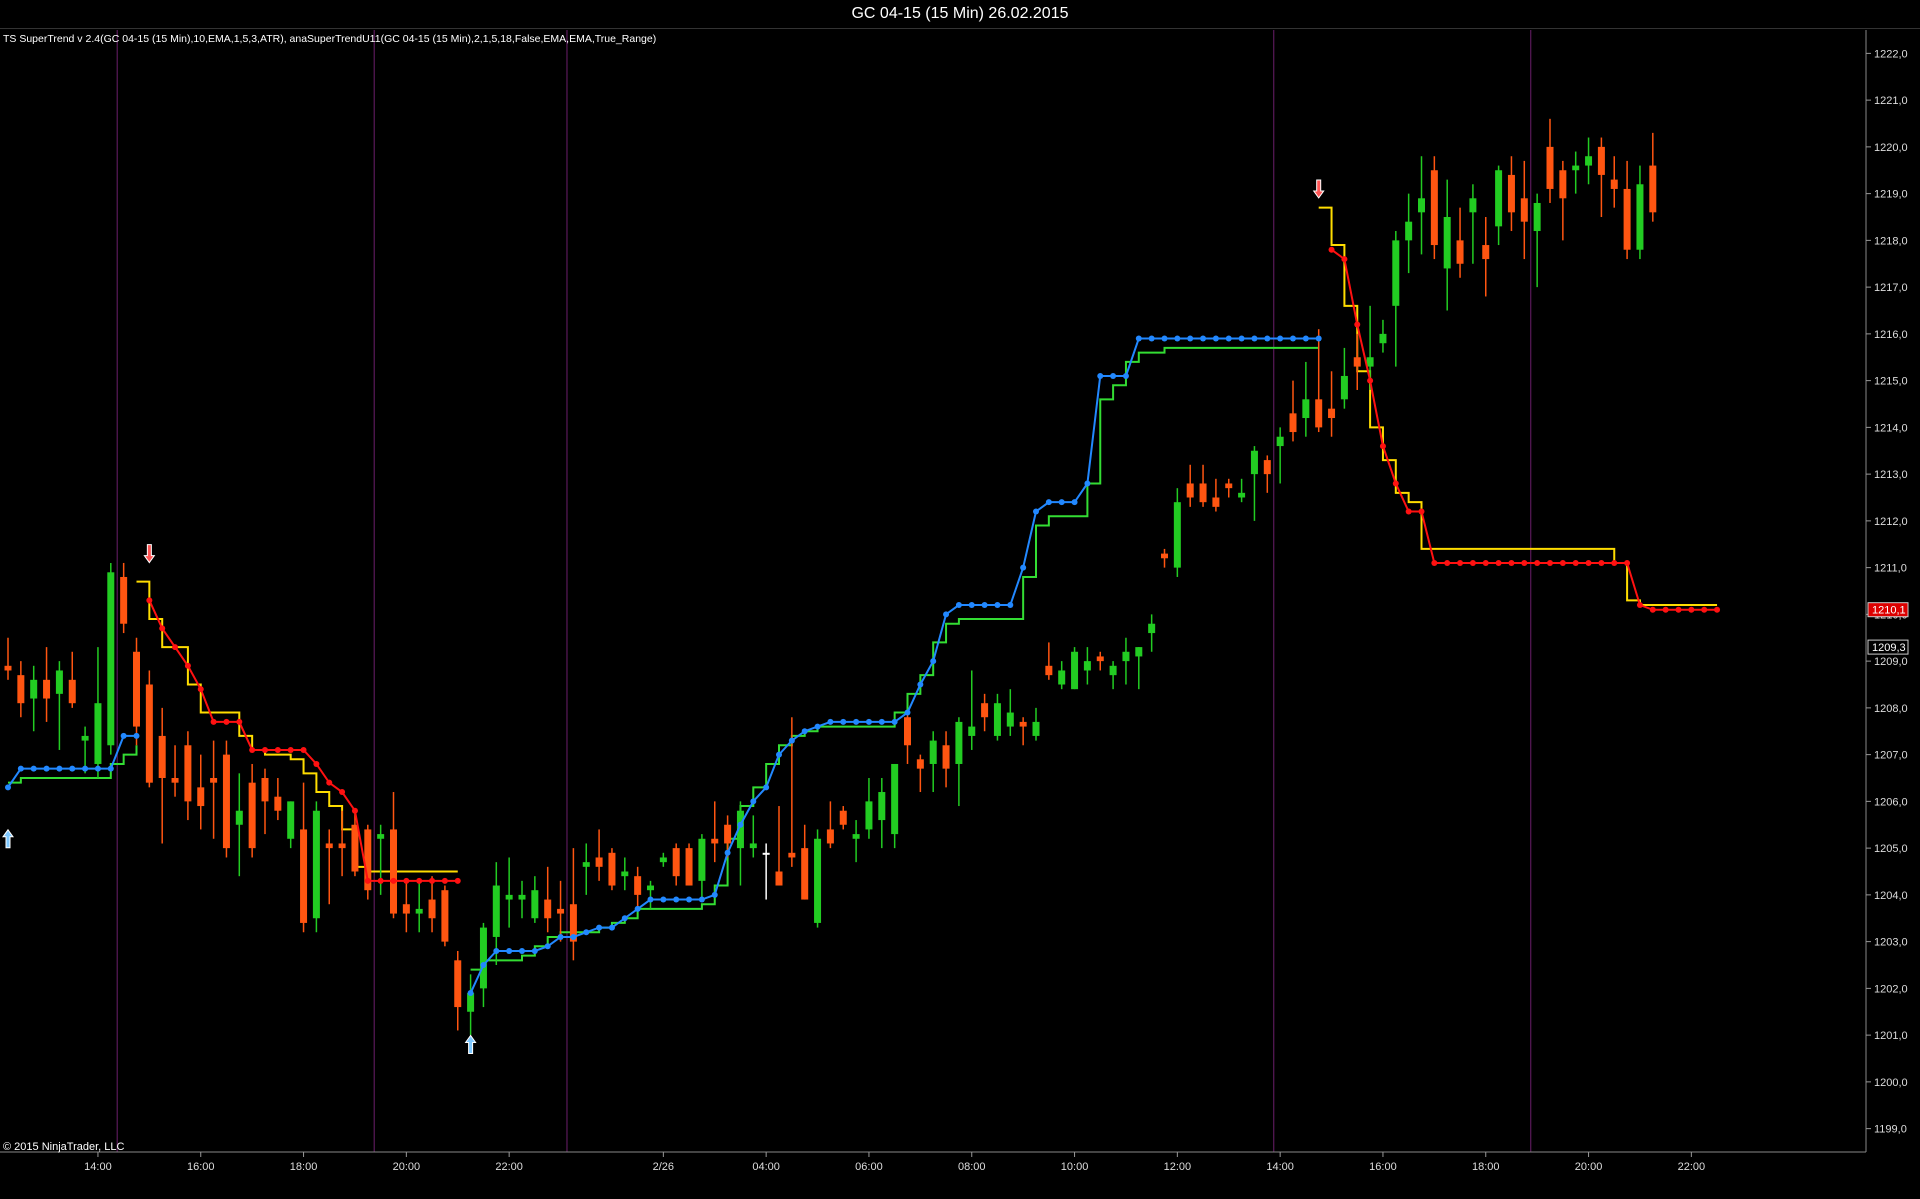  Describe the element at coordinates (1891, 382) in the screenshot. I see `y-tick-label: 1215,0` at that location.